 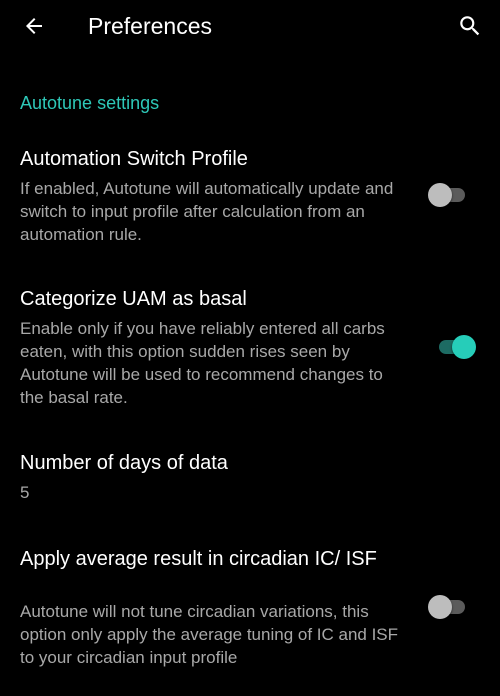 I want to click on app-bar: Preferences, so click(x=250, y=28).